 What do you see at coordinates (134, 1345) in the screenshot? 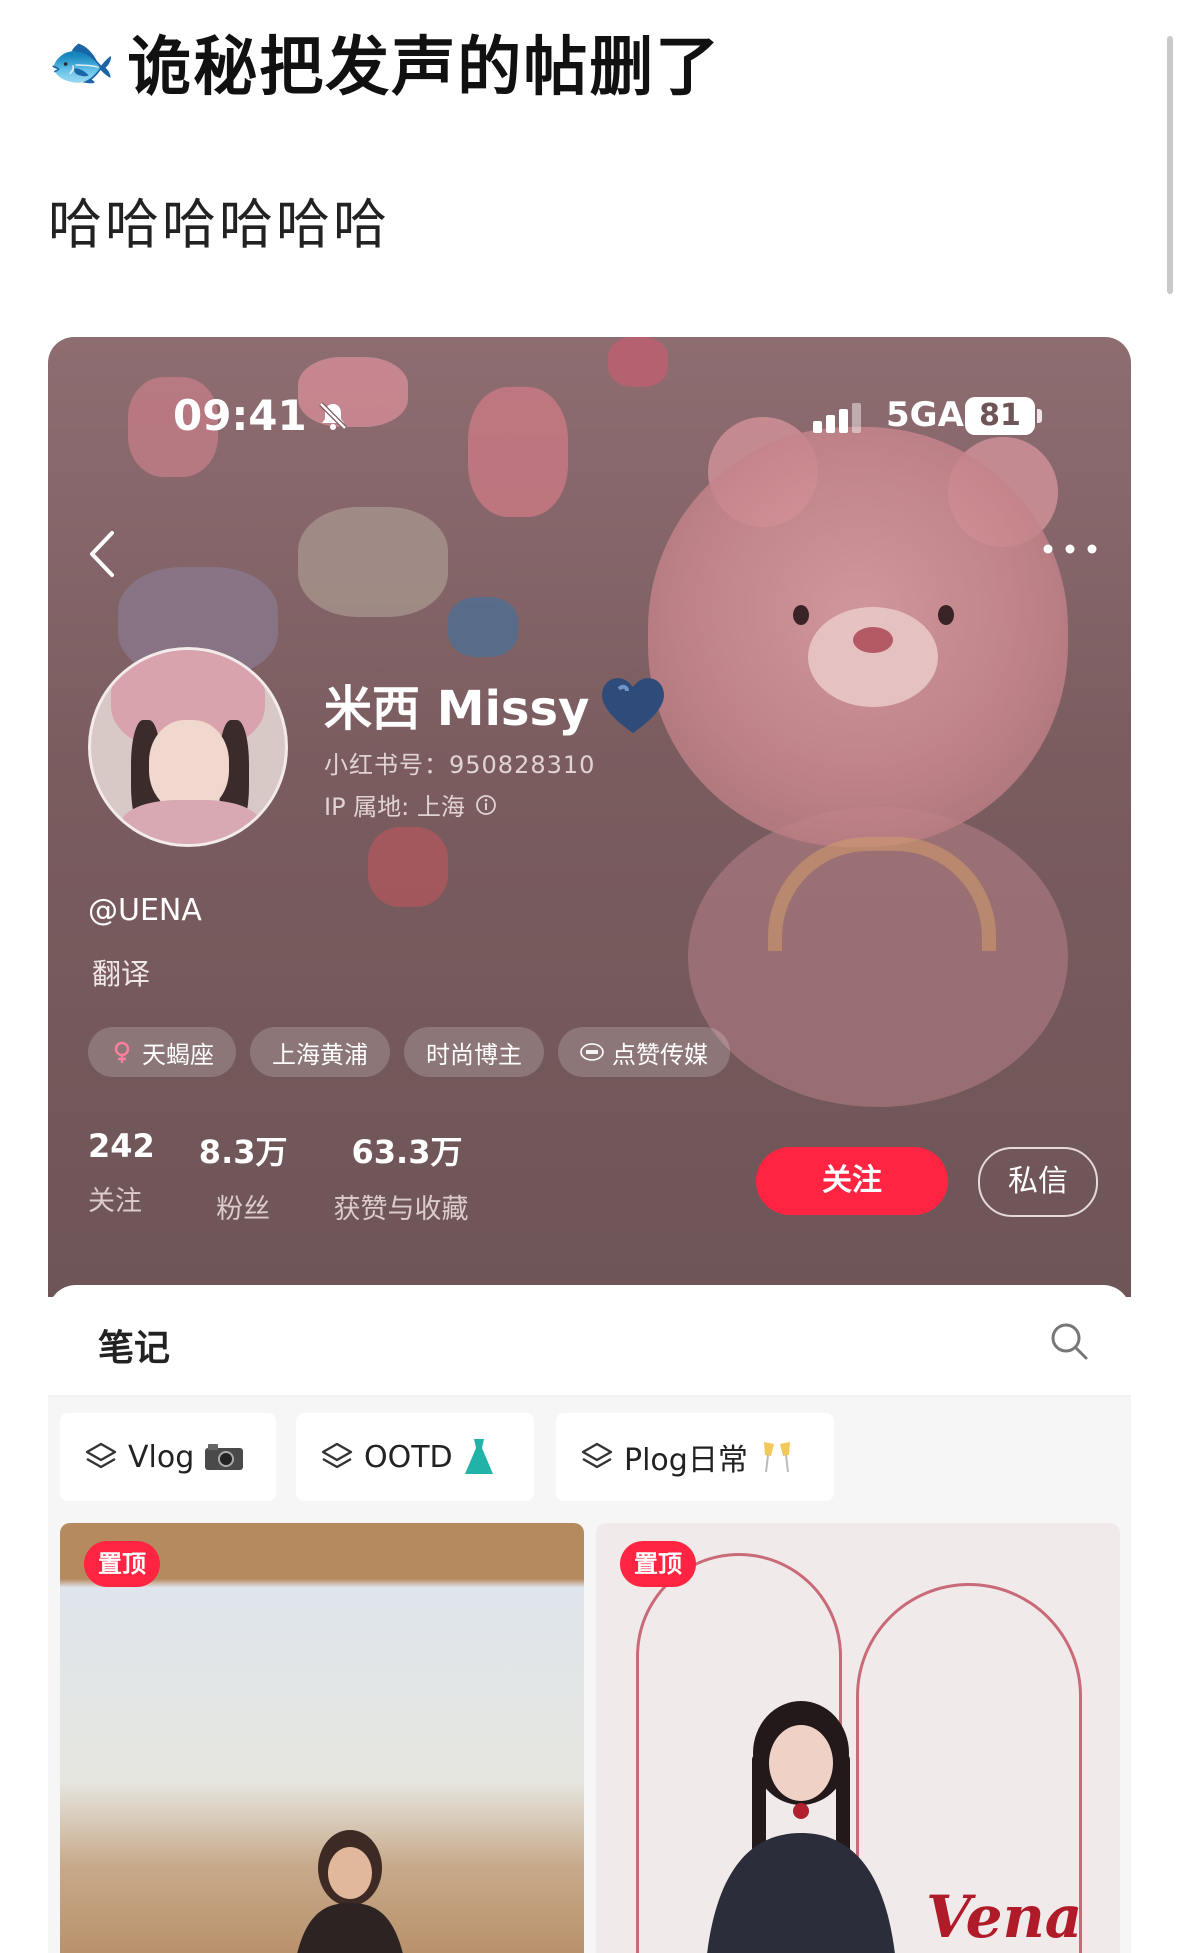
I see `tab-notes: 笔记` at bounding box center [134, 1345].